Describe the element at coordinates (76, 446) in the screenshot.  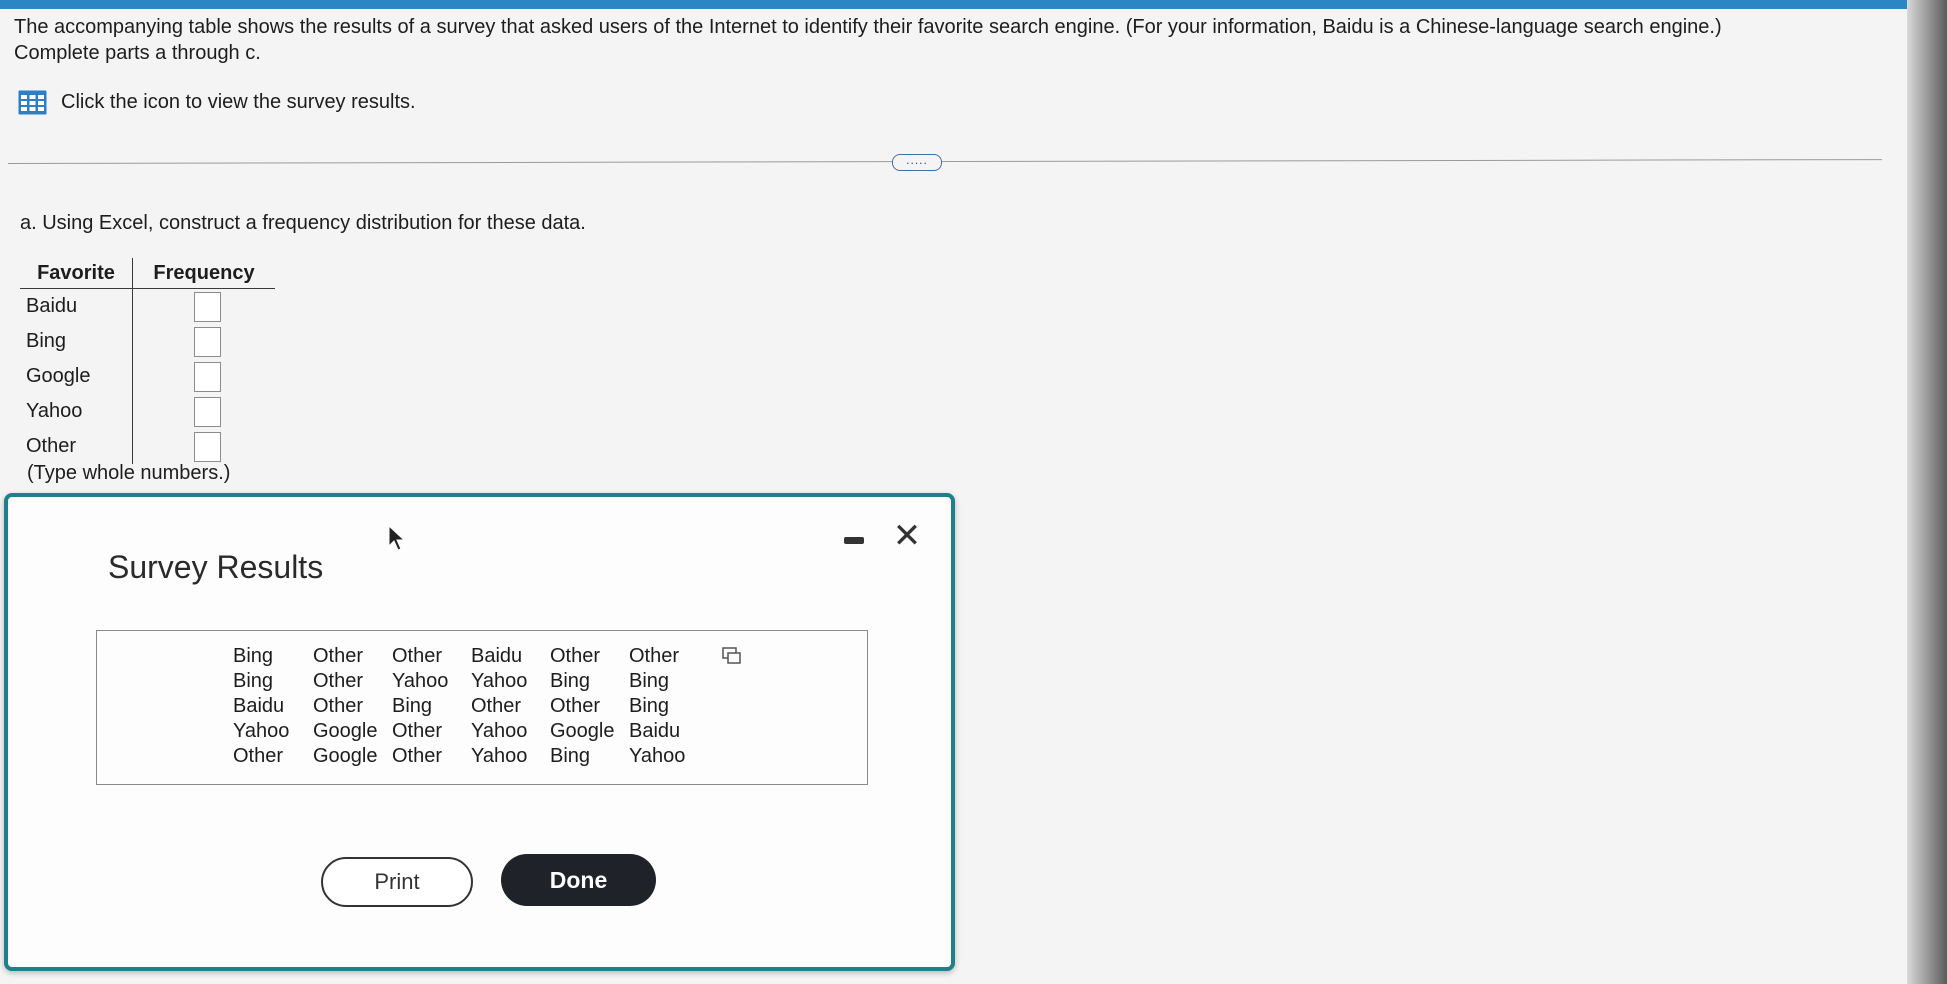
I see `row-label: Other` at that location.